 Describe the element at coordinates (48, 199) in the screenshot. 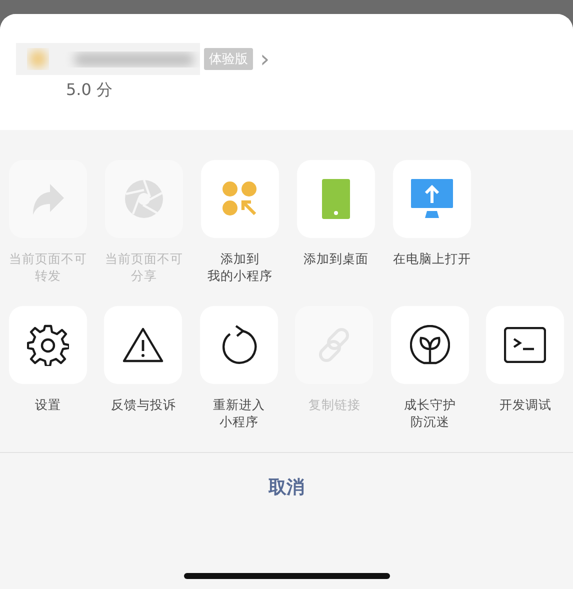

I see `share-arrow-icon` at that location.